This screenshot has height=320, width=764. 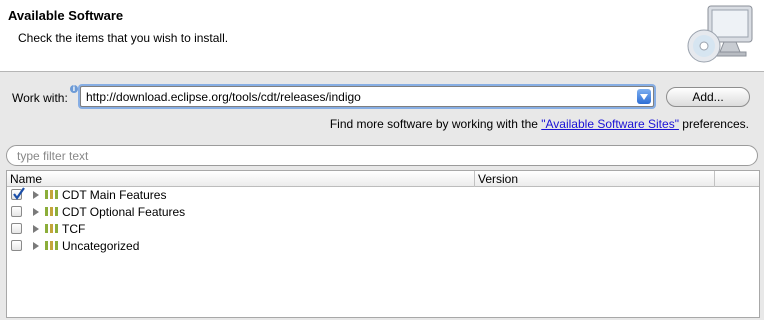 What do you see at coordinates (53, 156) in the screenshot?
I see `filter-placeholder: type filter text` at bounding box center [53, 156].